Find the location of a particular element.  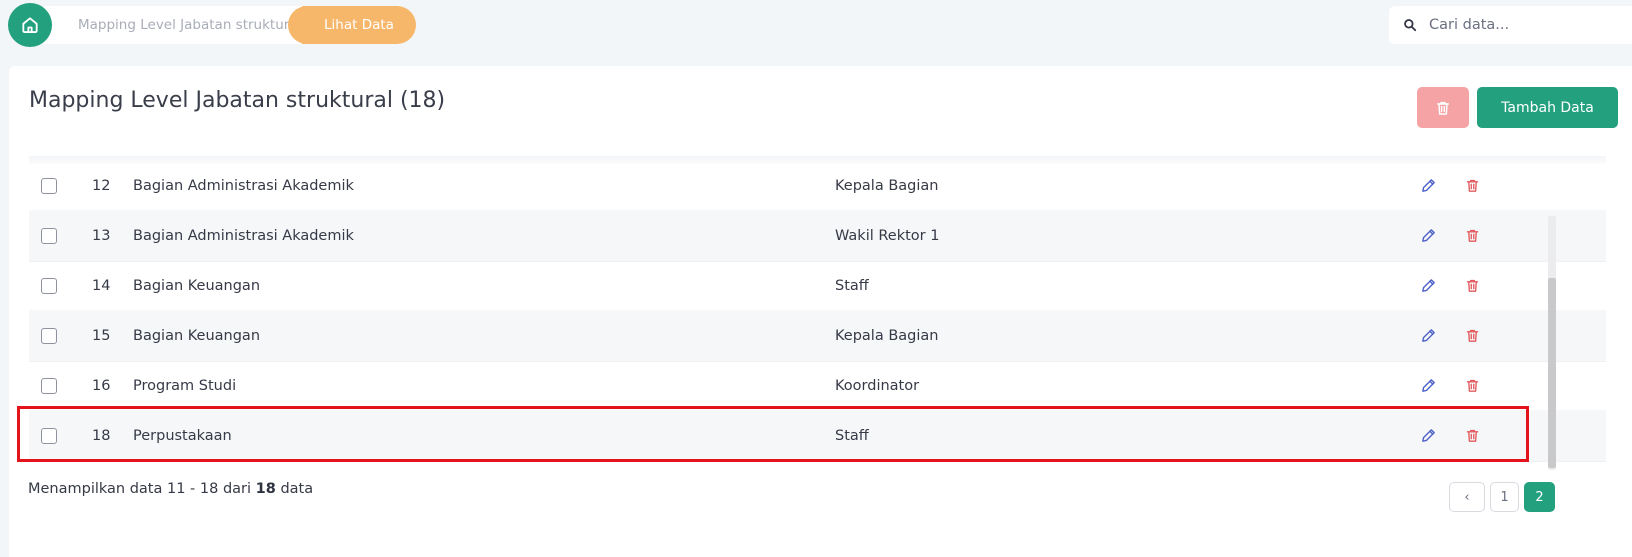

bulk-delete-button is located at coordinates (1443, 107).